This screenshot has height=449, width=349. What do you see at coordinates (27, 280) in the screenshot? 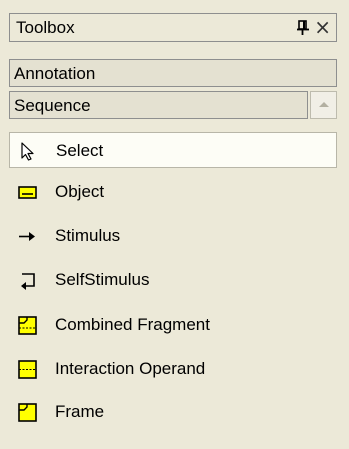
I see `self-loop-arrow-icon` at bounding box center [27, 280].